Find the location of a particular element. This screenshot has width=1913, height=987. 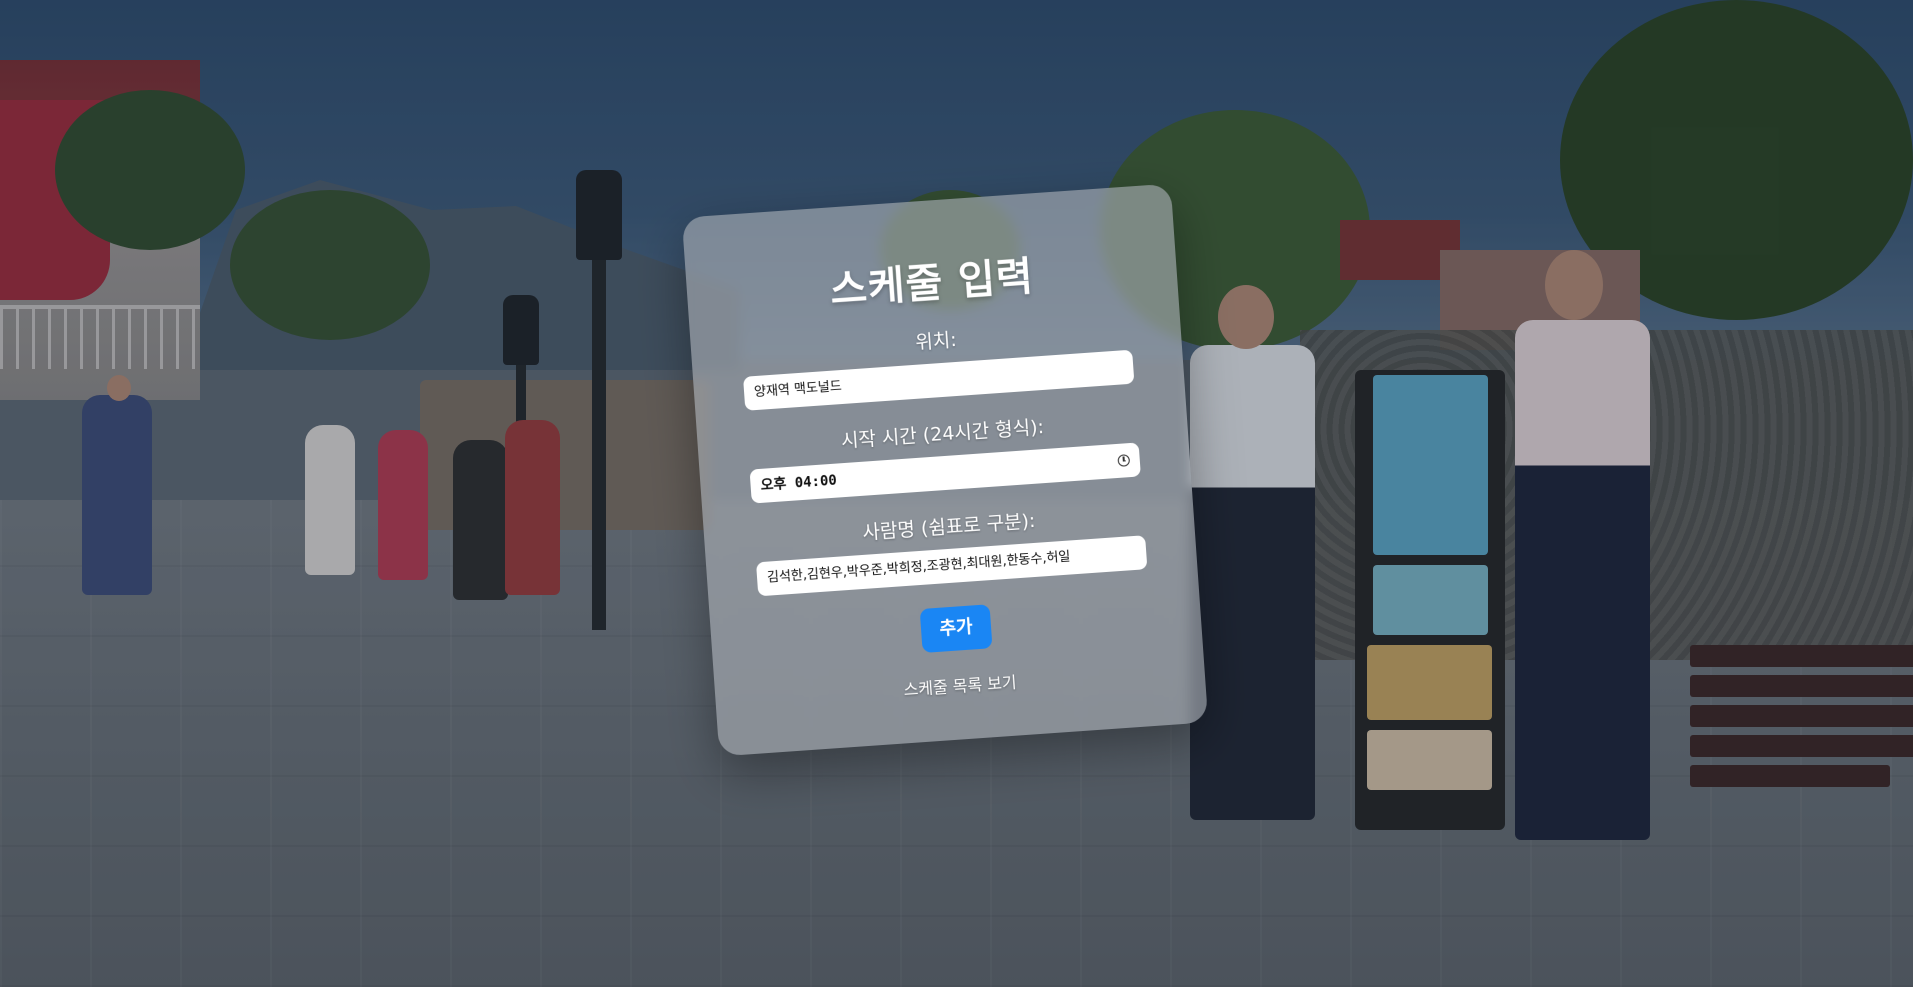

form-title: 스케줄 입력 is located at coordinates (932, 283).